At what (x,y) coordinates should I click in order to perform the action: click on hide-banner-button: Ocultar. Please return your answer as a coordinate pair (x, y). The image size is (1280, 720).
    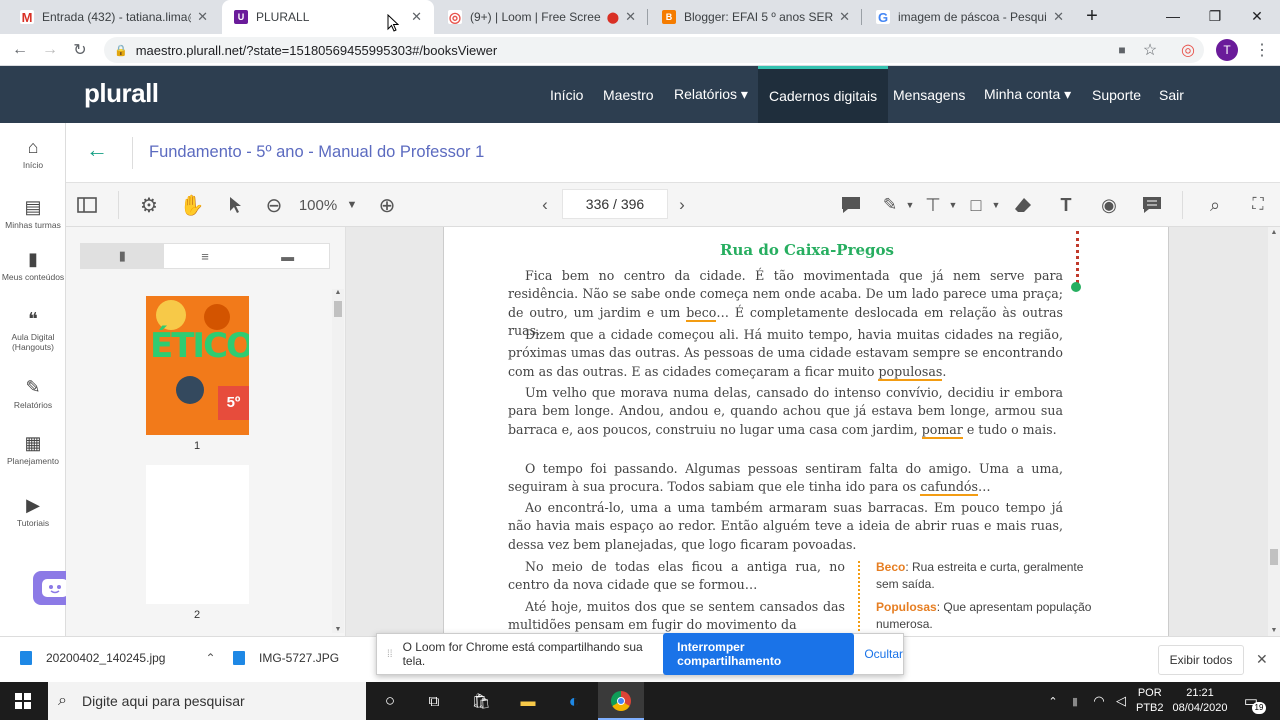
    Looking at the image, I should click on (883, 654).